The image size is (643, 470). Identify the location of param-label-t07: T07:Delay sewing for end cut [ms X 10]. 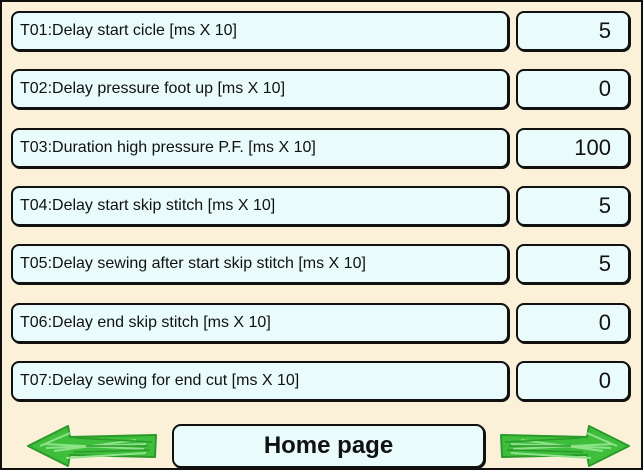
(260, 381).